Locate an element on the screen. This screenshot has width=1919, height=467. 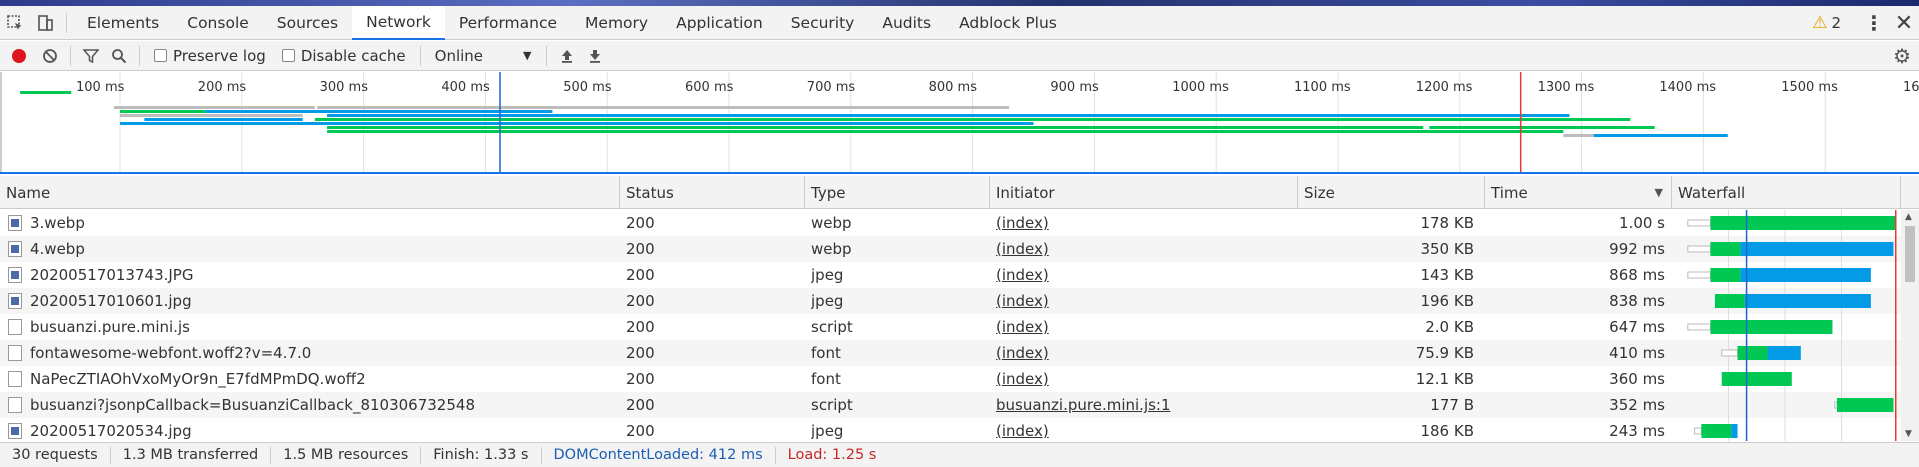
filter-icon is located at coordinates (91, 56).